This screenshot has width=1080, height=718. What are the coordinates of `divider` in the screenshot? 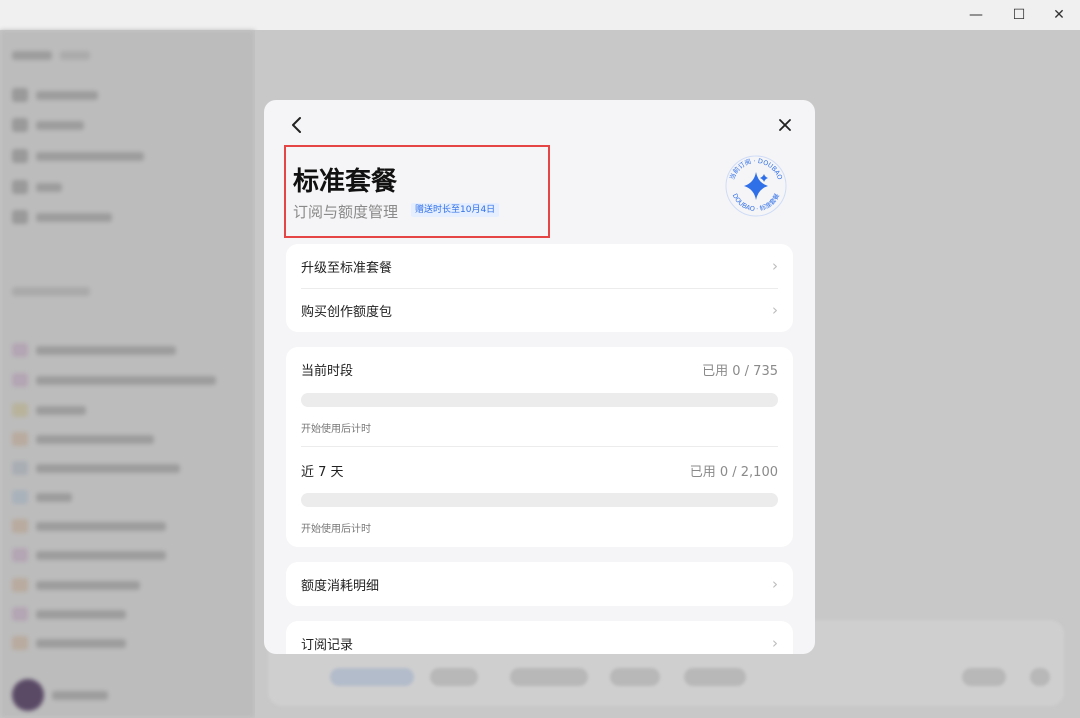 It's located at (539, 446).